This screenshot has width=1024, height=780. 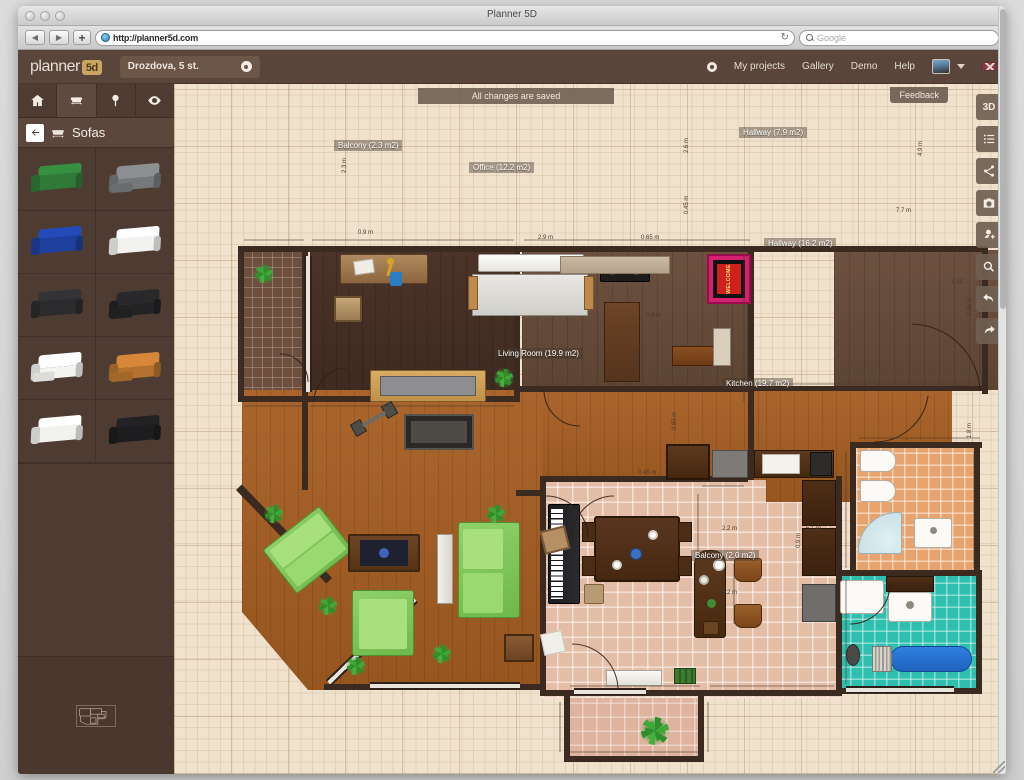 What do you see at coordinates (473, 293) in the screenshot?
I see `nightstand-left` at bounding box center [473, 293].